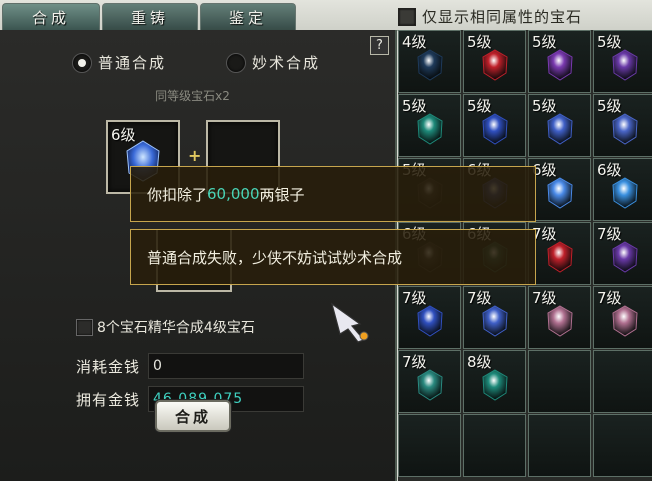  I want to click on filter-checkbox, so click(407, 16).